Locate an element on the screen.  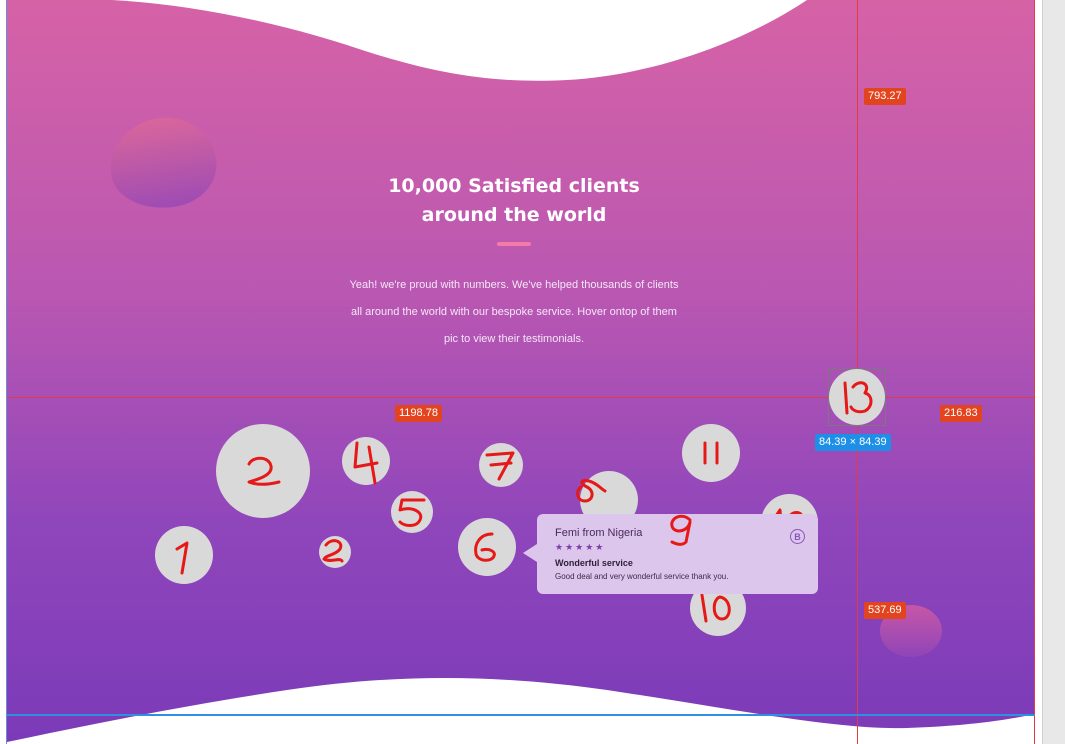
testimonial-author: Femi from Nigeria is located at coordinates (599, 533).